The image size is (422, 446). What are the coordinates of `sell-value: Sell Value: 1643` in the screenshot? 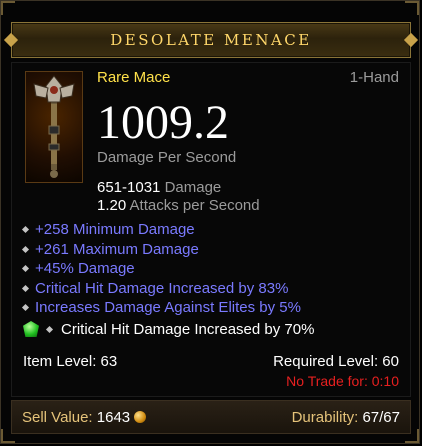 It's located at (84, 417).